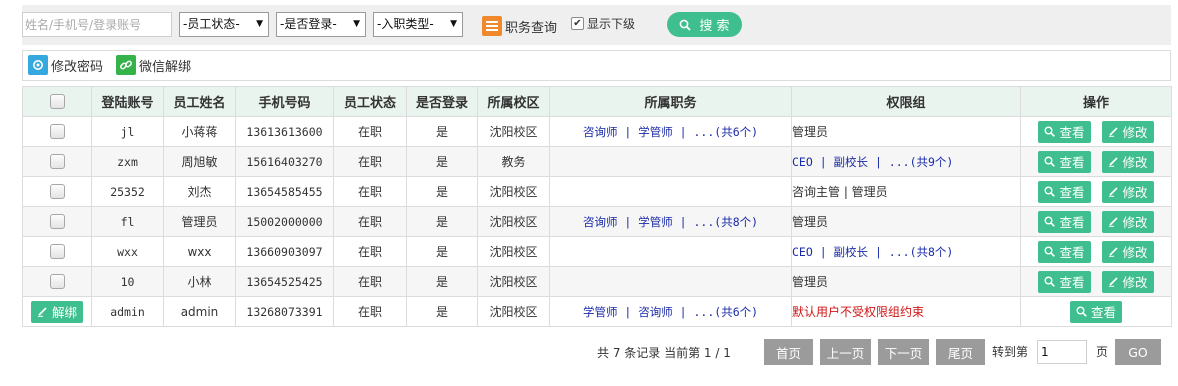 This screenshot has width=1178, height=386. I want to click on column-header: 权限组, so click(906, 101).